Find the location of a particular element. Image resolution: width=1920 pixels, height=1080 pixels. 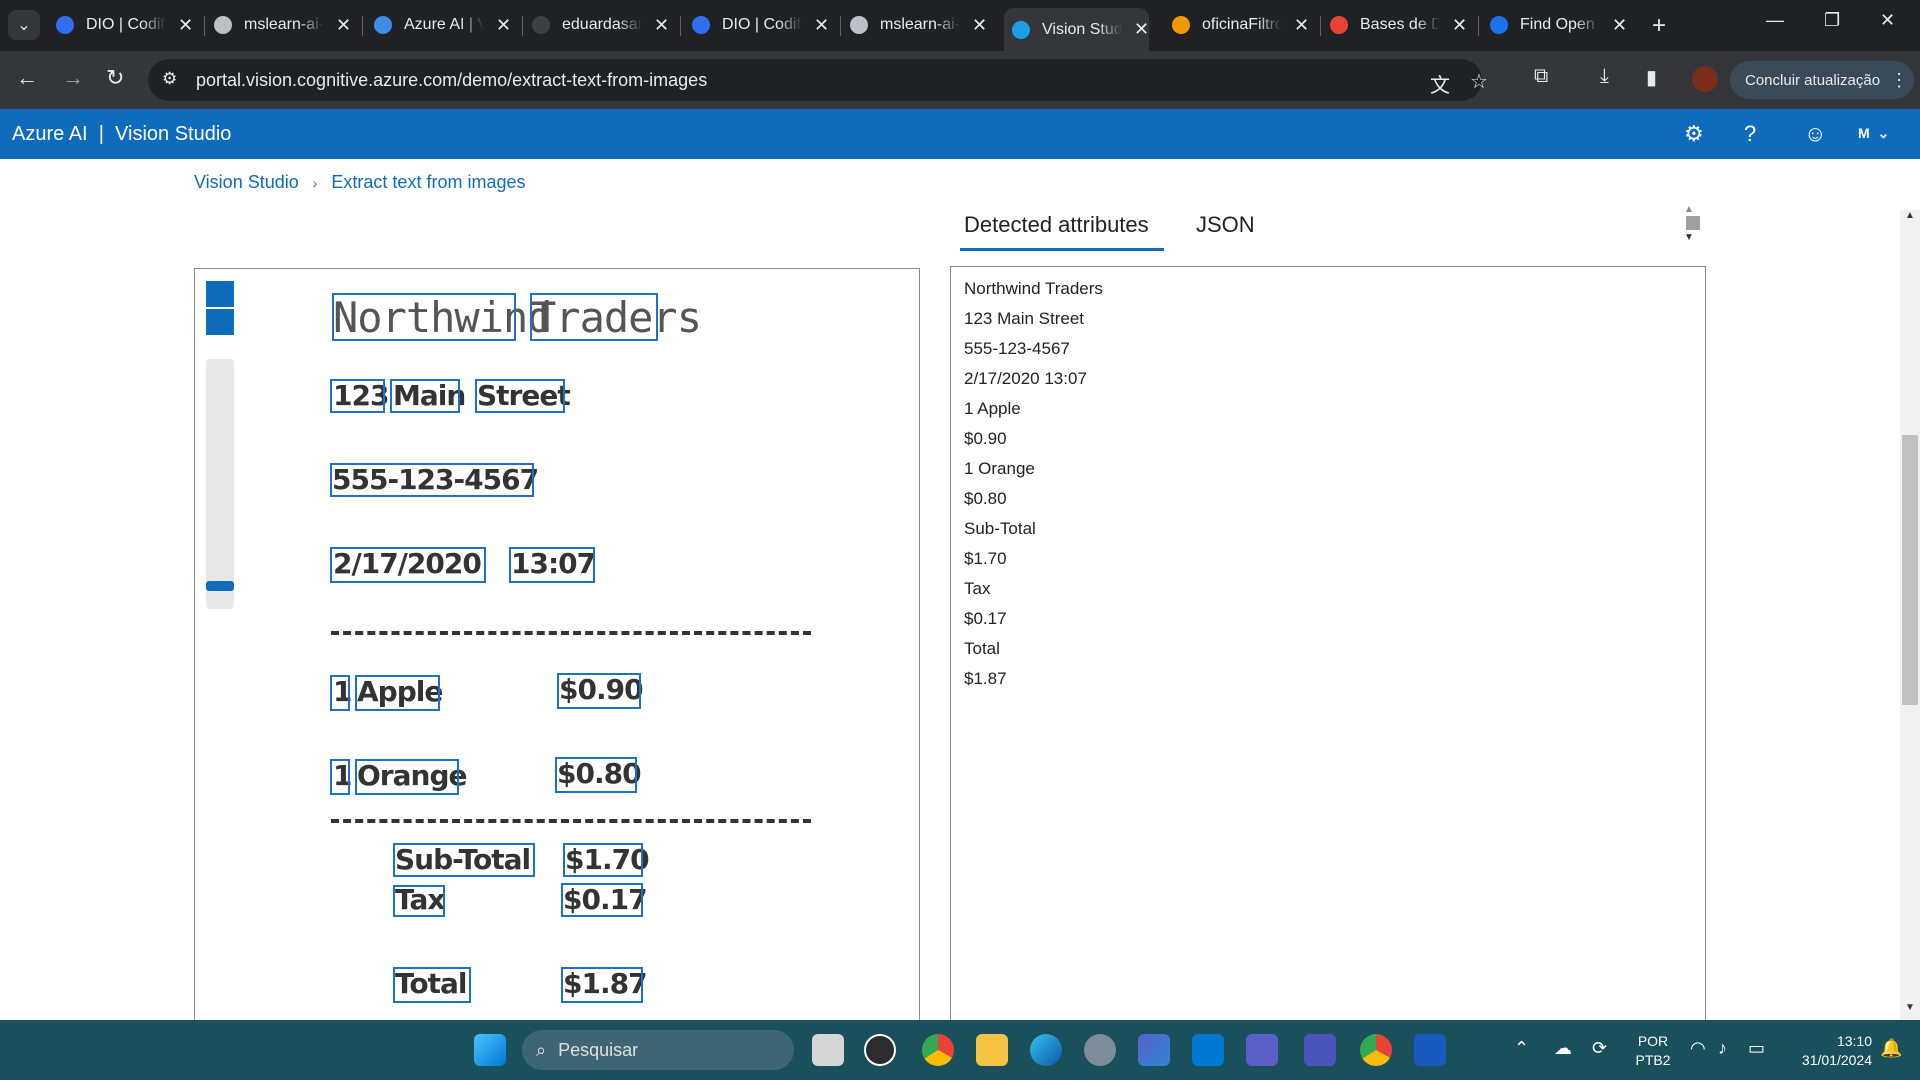

detected-line: 1 Apple is located at coordinates (992, 408).